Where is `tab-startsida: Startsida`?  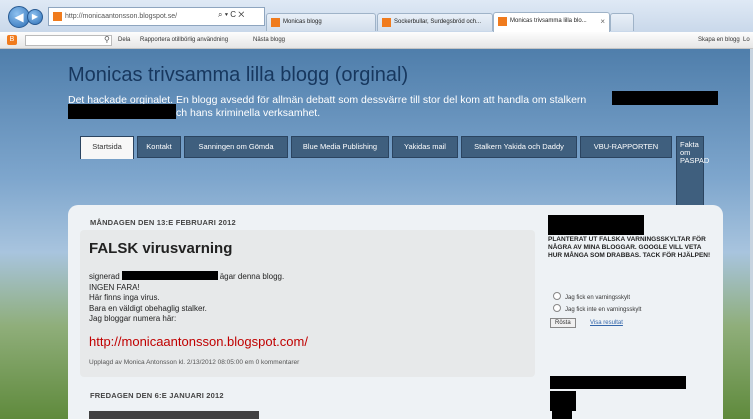
tab-startsida: Startsida is located at coordinates (107, 147).